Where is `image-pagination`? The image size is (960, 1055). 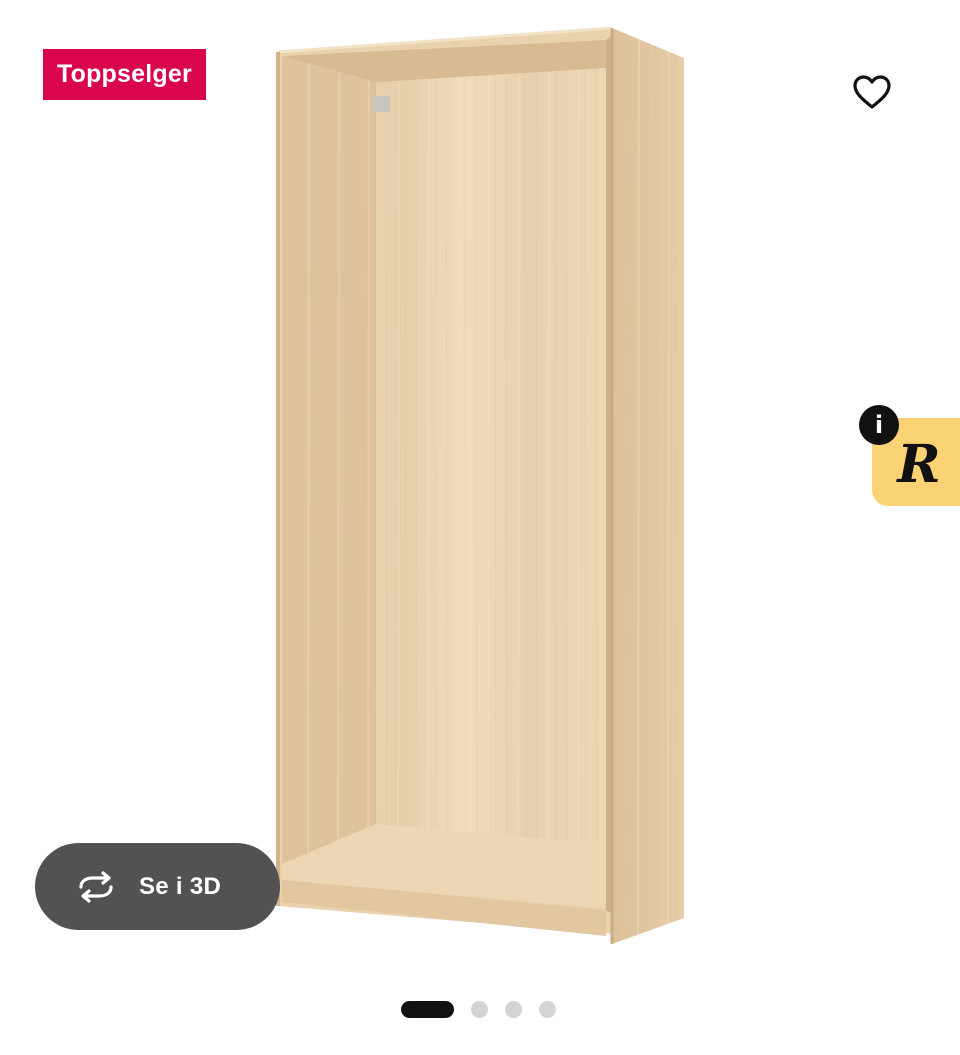 image-pagination is located at coordinates (478, 1009).